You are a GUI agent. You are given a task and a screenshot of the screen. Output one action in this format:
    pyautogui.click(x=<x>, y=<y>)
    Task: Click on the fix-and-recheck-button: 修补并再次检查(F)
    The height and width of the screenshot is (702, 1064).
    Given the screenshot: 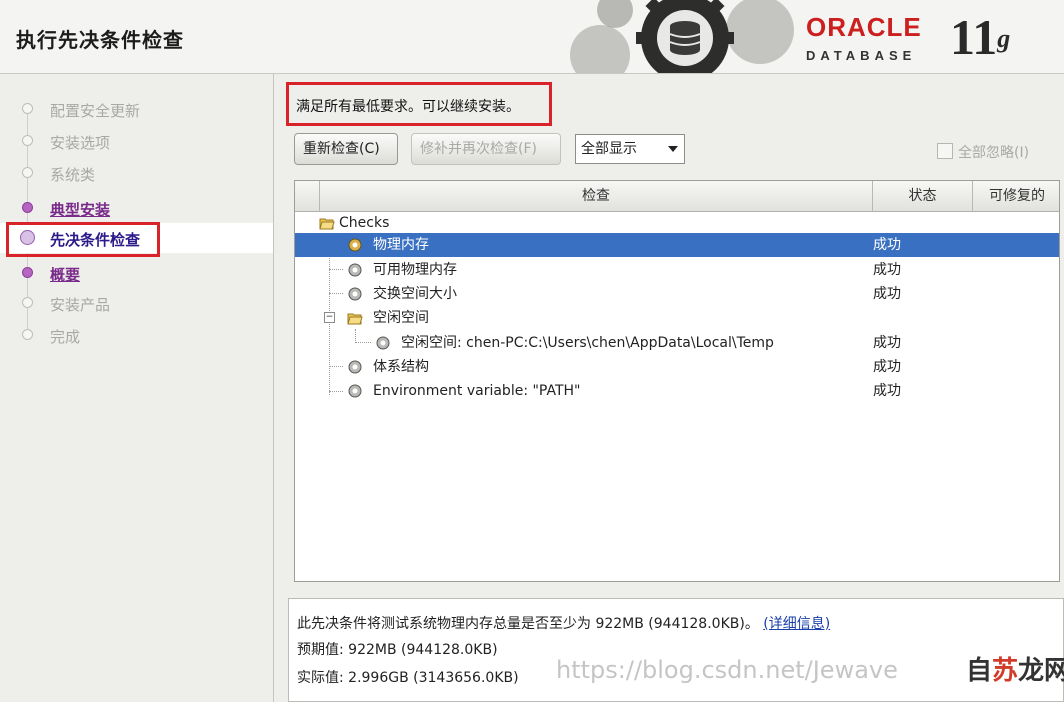 What is the action you would take?
    pyautogui.click(x=486, y=149)
    